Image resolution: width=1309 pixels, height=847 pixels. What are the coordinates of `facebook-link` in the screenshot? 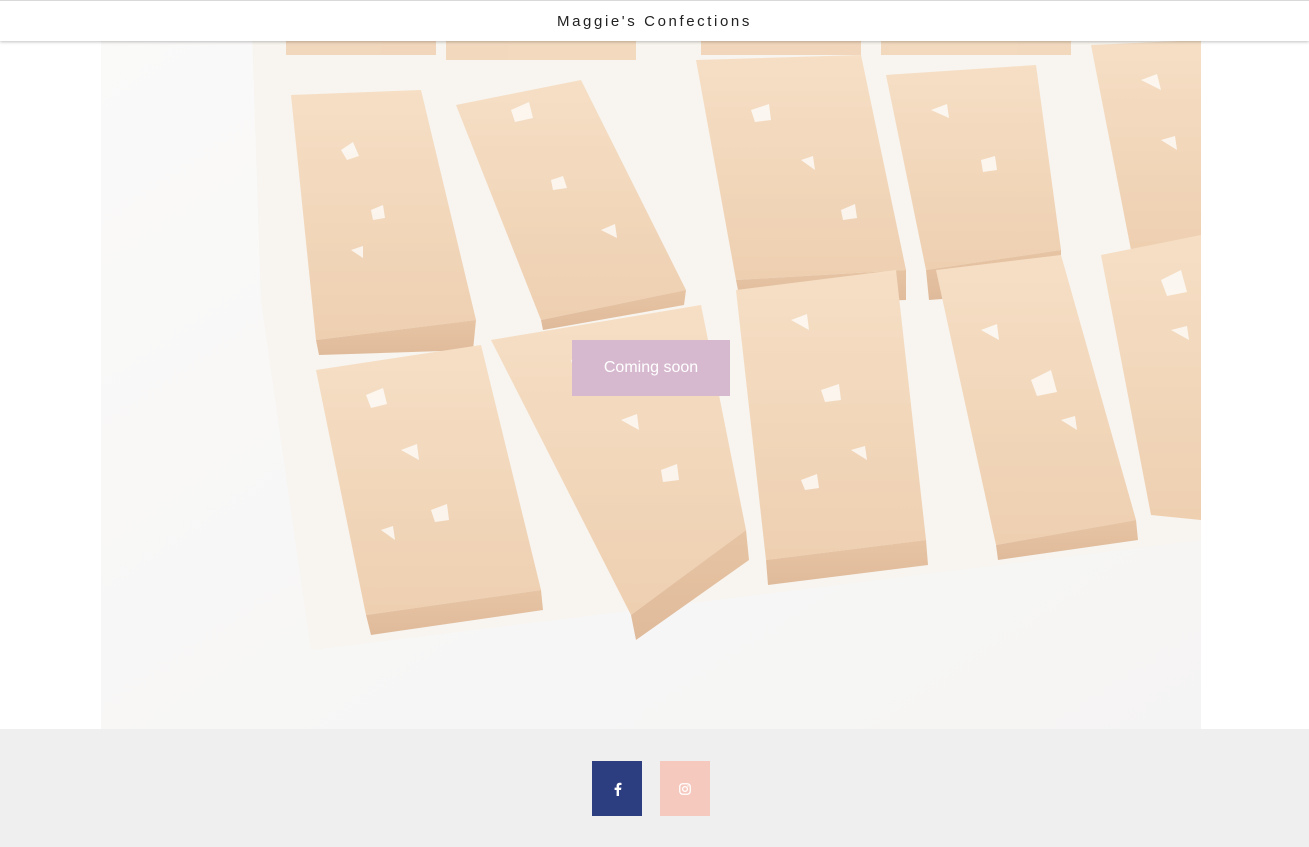 It's located at (617, 788).